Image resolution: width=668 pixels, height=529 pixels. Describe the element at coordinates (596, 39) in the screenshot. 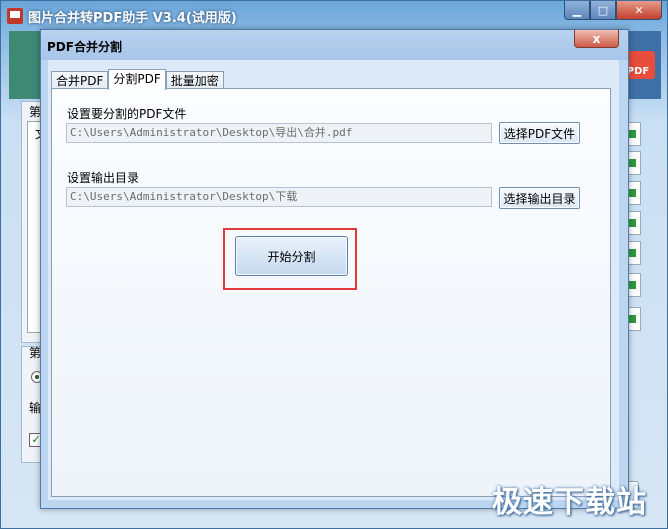

I see `dialog-close-button: x` at that location.